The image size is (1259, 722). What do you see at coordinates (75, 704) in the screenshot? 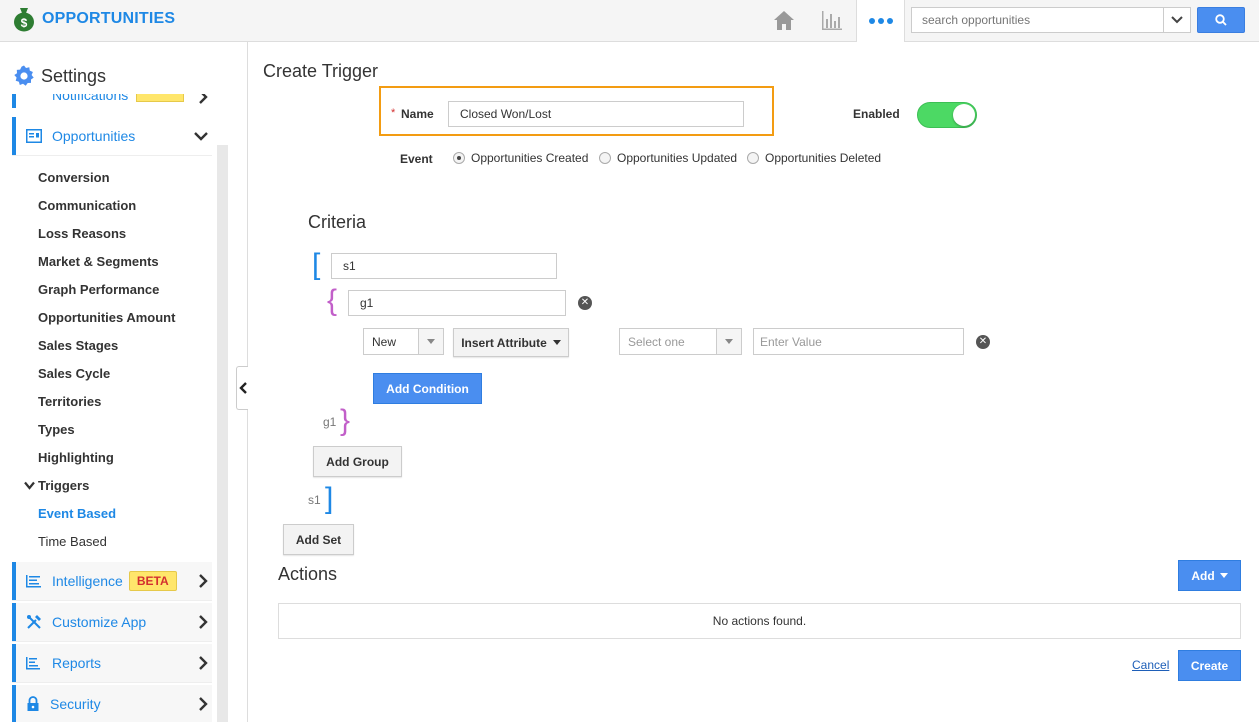
I see `sidebar-item-label: Security` at bounding box center [75, 704].